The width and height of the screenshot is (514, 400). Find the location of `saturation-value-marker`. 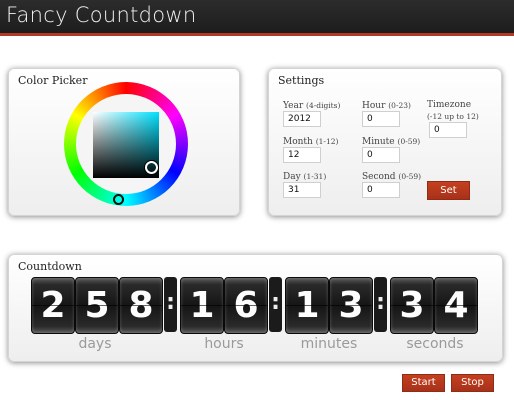

saturation-value-marker is located at coordinates (151, 167).